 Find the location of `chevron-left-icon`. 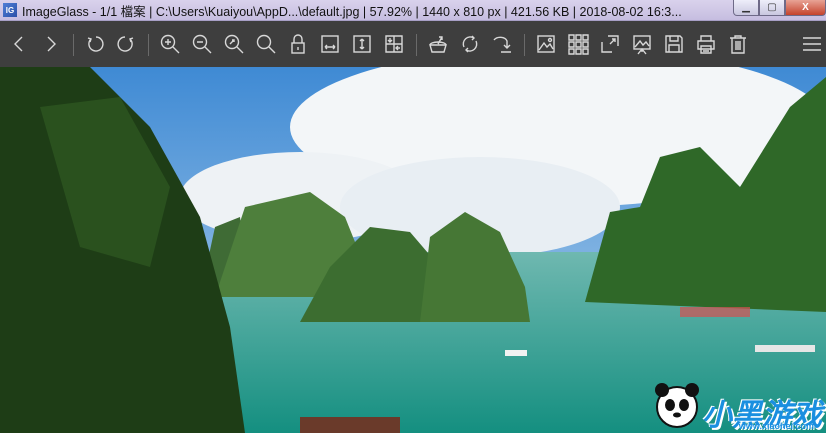

chevron-left-icon is located at coordinates (18, 44).